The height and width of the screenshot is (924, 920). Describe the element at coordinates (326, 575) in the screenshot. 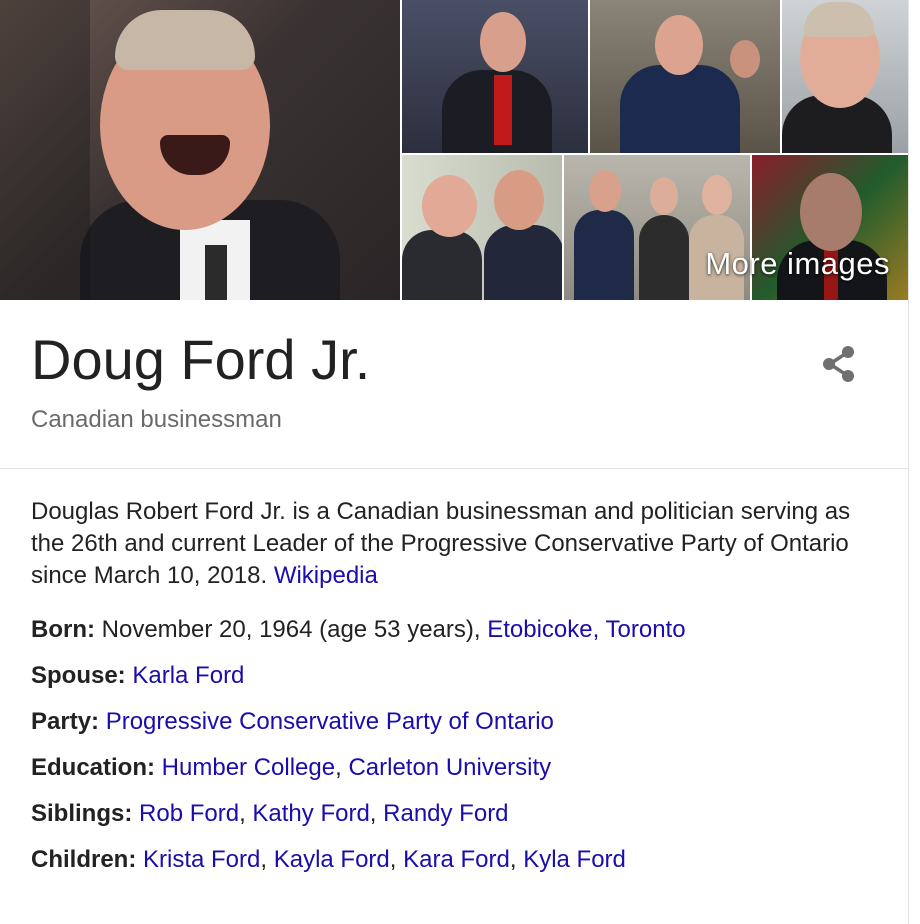

I see `wikipedia-link: Wikipedia` at that location.